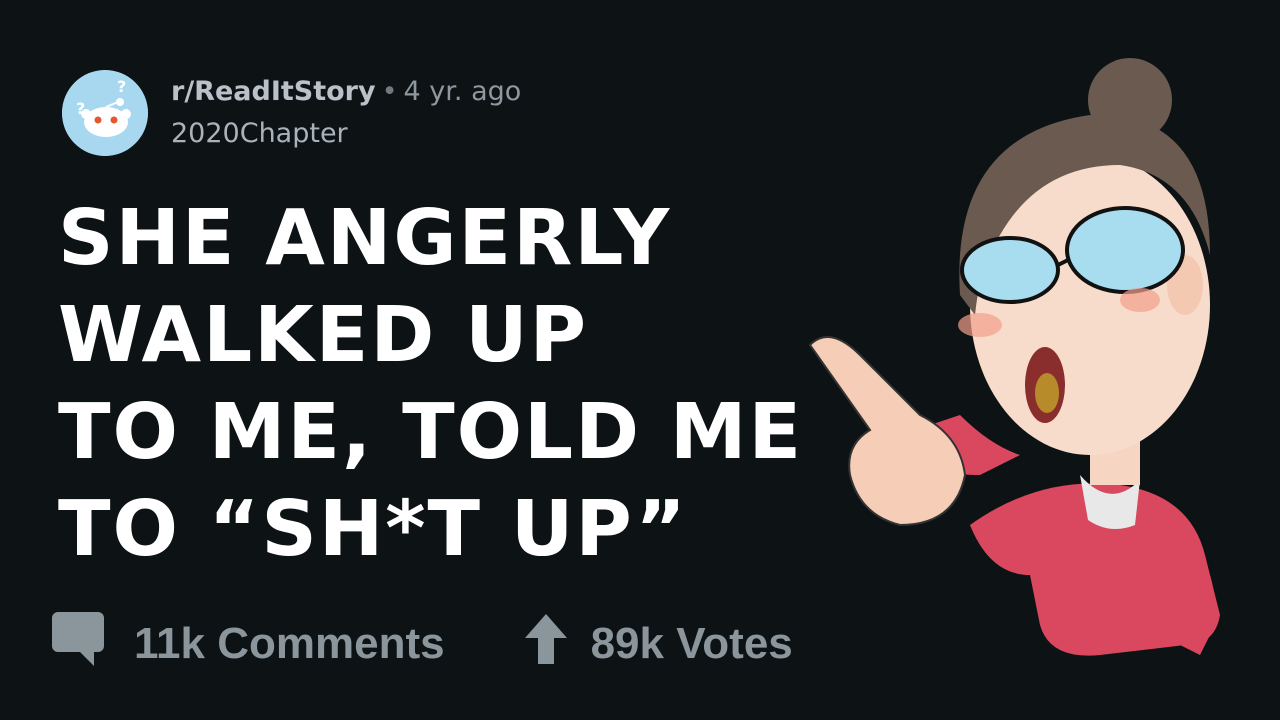 The height and width of the screenshot is (720, 1280). I want to click on title-line: TO ME, TOLD ME, so click(431, 432).